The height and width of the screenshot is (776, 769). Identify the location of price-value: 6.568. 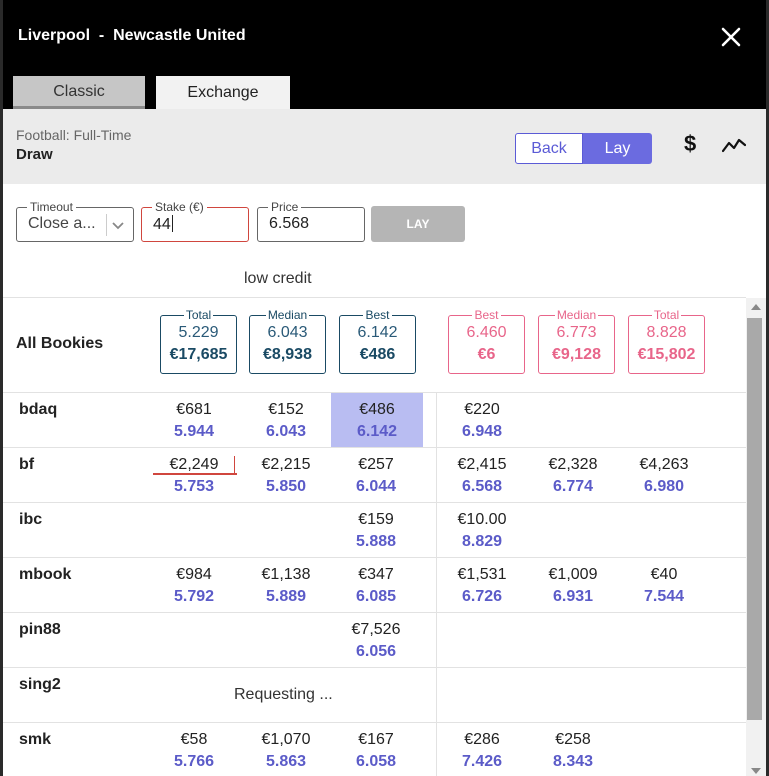
(289, 223).